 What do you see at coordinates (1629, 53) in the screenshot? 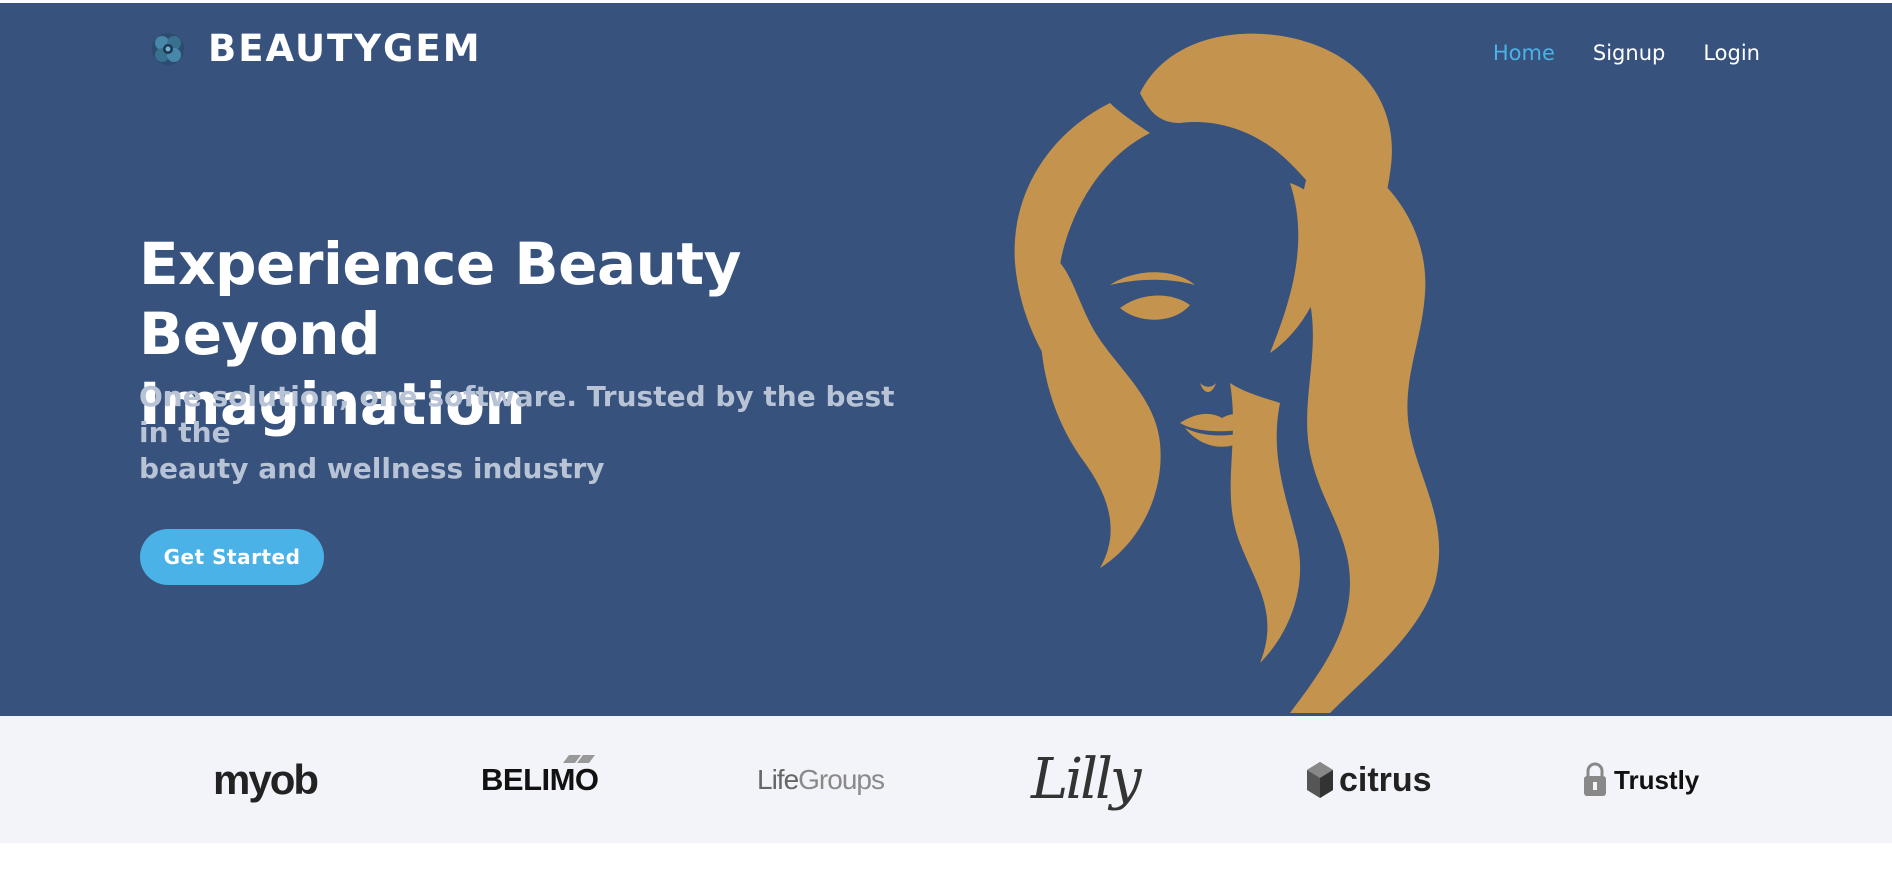
I see `nav-signup-link: Signup` at bounding box center [1629, 53].